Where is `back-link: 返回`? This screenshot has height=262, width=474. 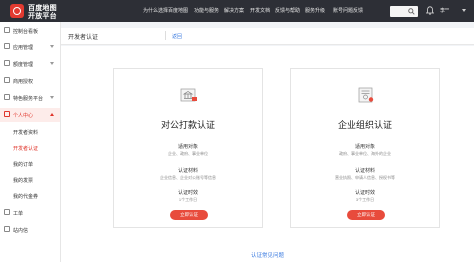
back-link: 返回 is located at coordinates (177, 36).